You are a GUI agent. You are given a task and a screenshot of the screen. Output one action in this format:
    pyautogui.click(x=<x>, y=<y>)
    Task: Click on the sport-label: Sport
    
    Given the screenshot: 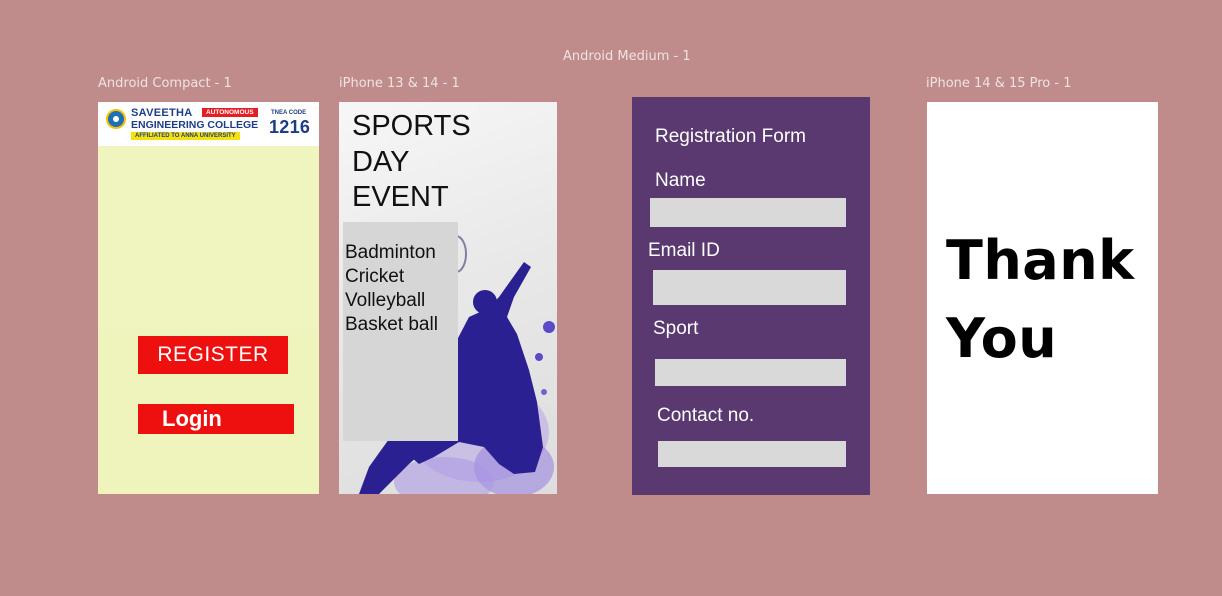 What is the action you would take?
    pyautogui.click(x=676, y=328)
    